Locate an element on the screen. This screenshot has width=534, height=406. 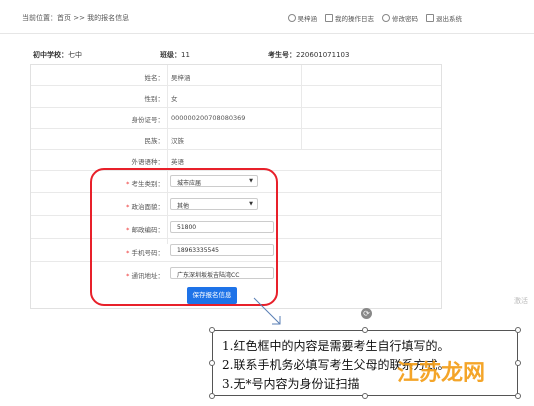
id-value: 000000200708080369 is located at coordinates (208, 118).